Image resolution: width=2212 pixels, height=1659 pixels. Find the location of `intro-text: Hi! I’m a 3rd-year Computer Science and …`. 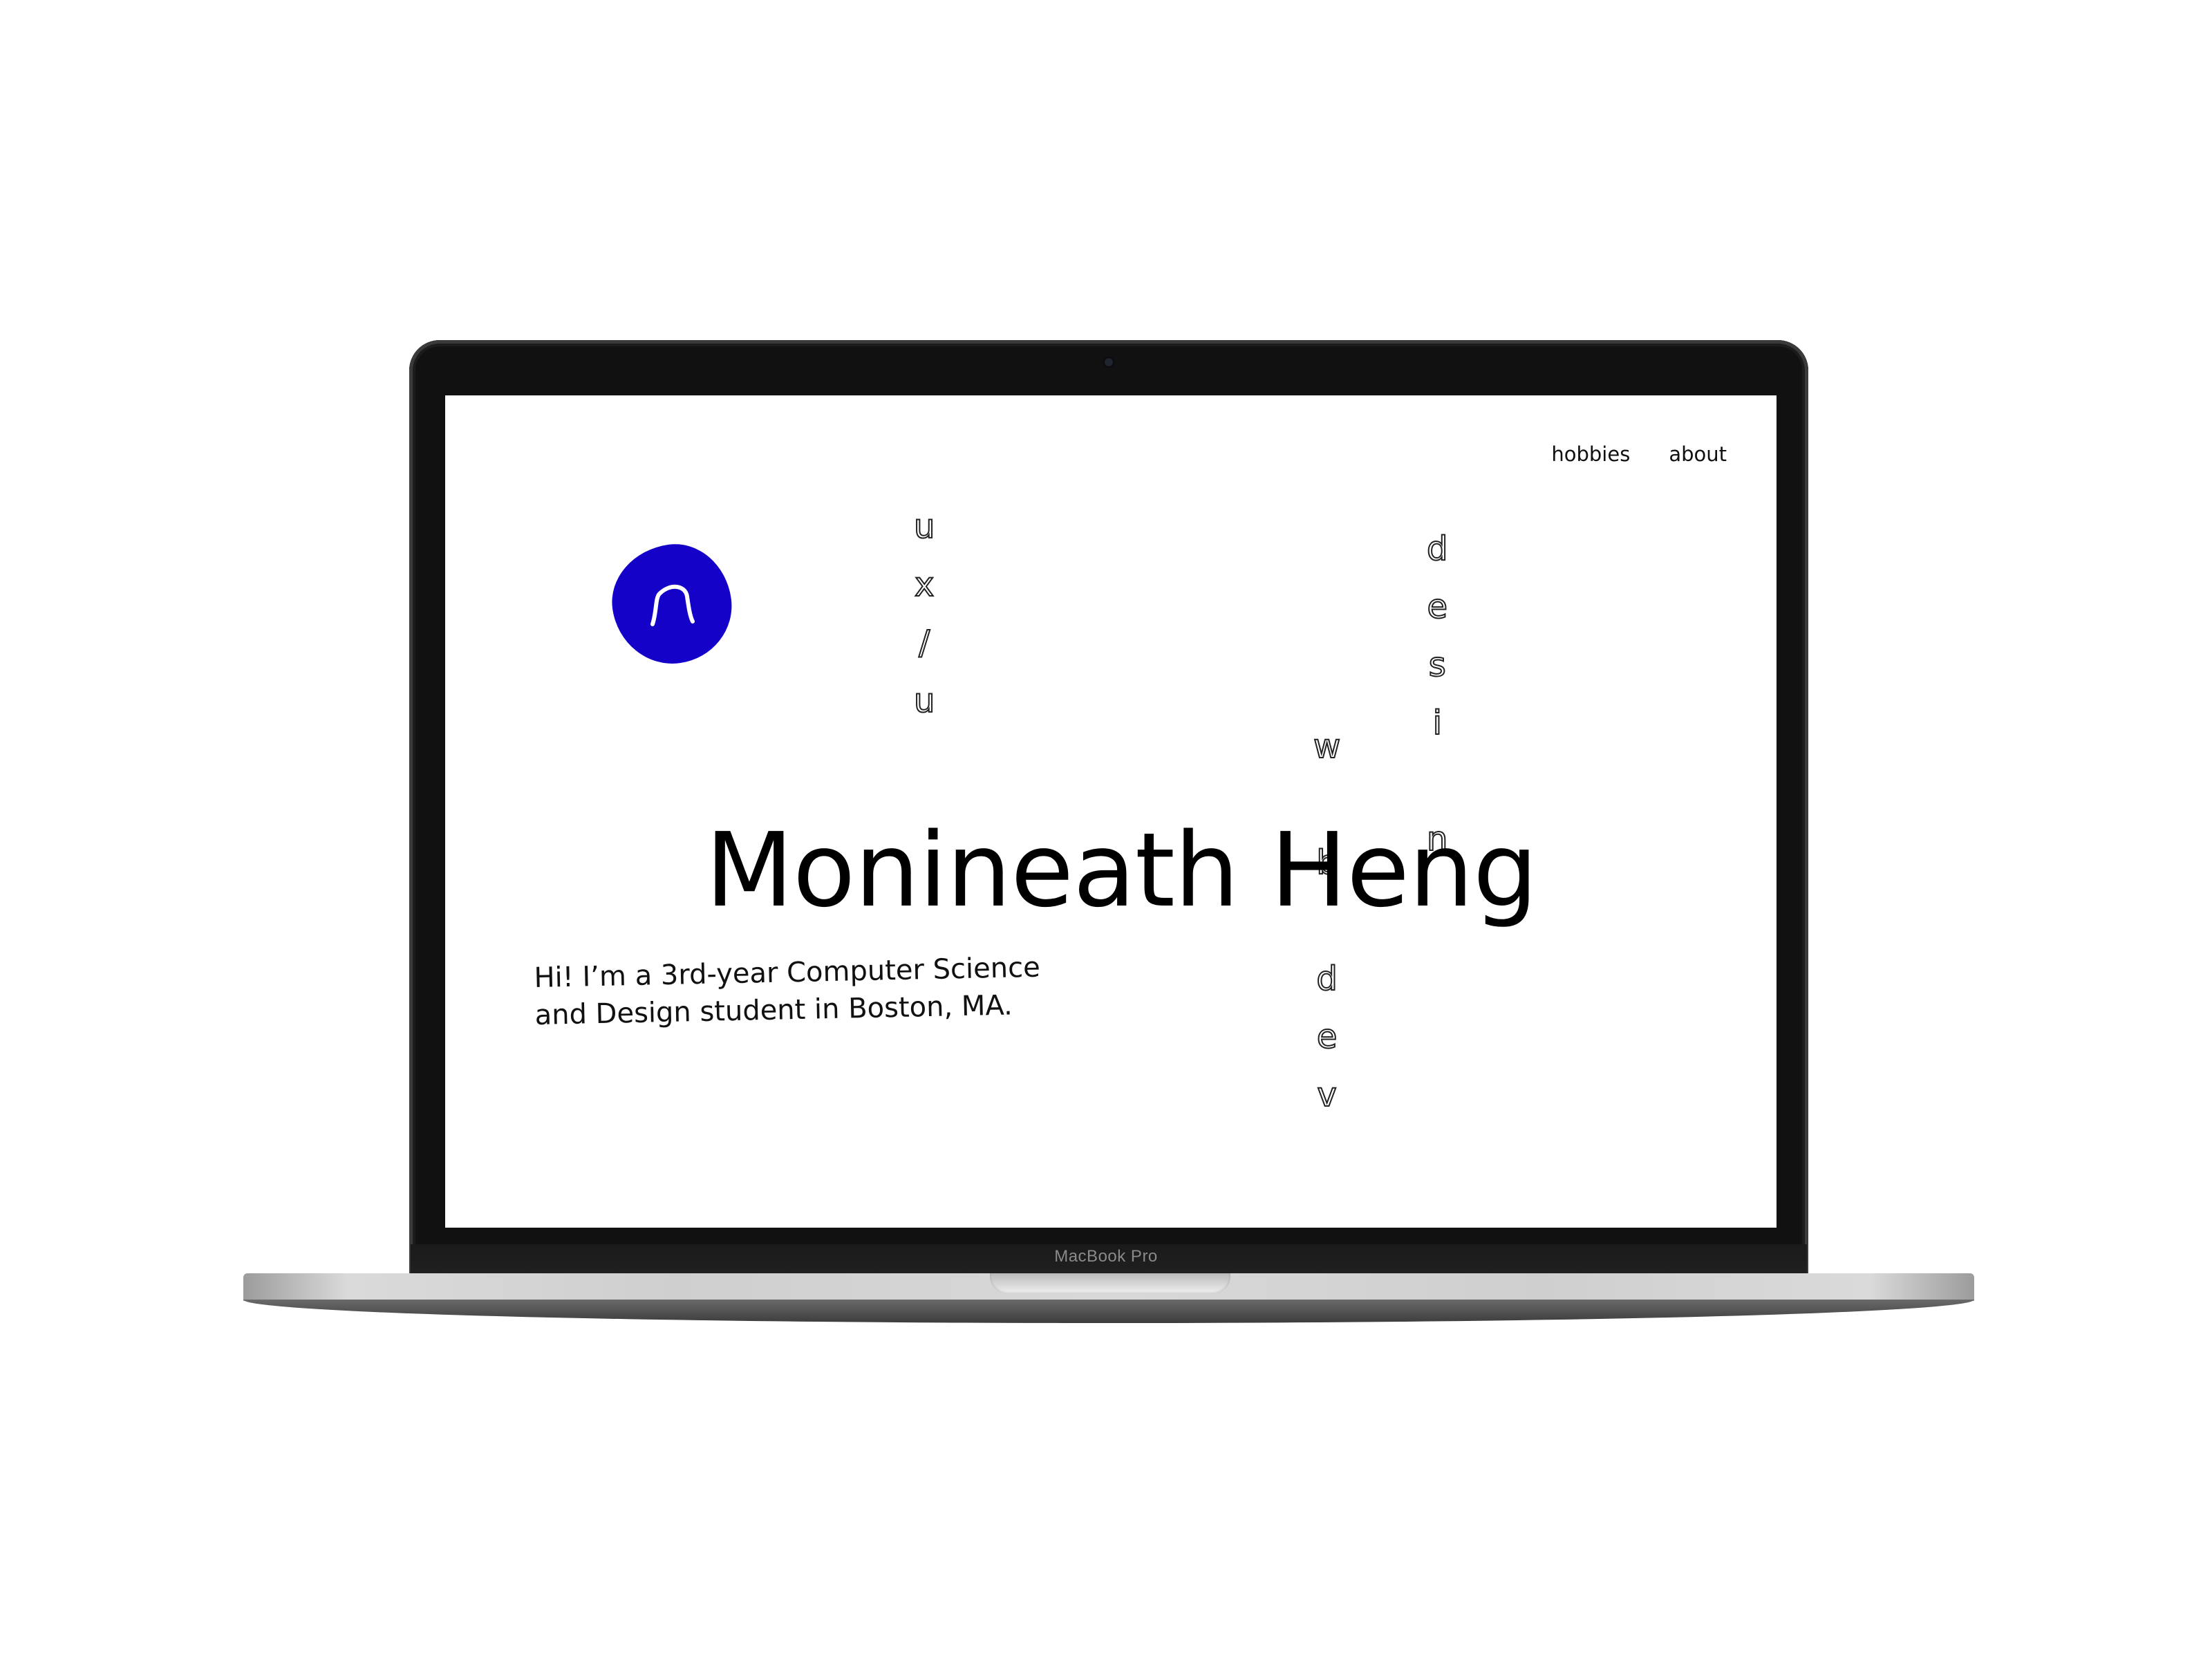

intro-text: Hi! I’m a 3rd-year Computer Science and … is located at coordinates (797, 991).